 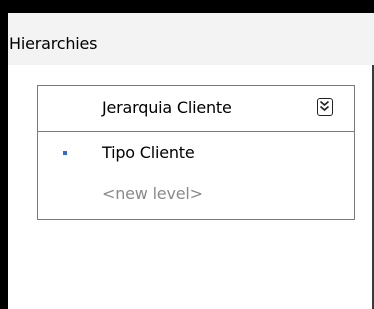 I want to click on level-label: Tipo Cliente, so click(x=148, y=152).